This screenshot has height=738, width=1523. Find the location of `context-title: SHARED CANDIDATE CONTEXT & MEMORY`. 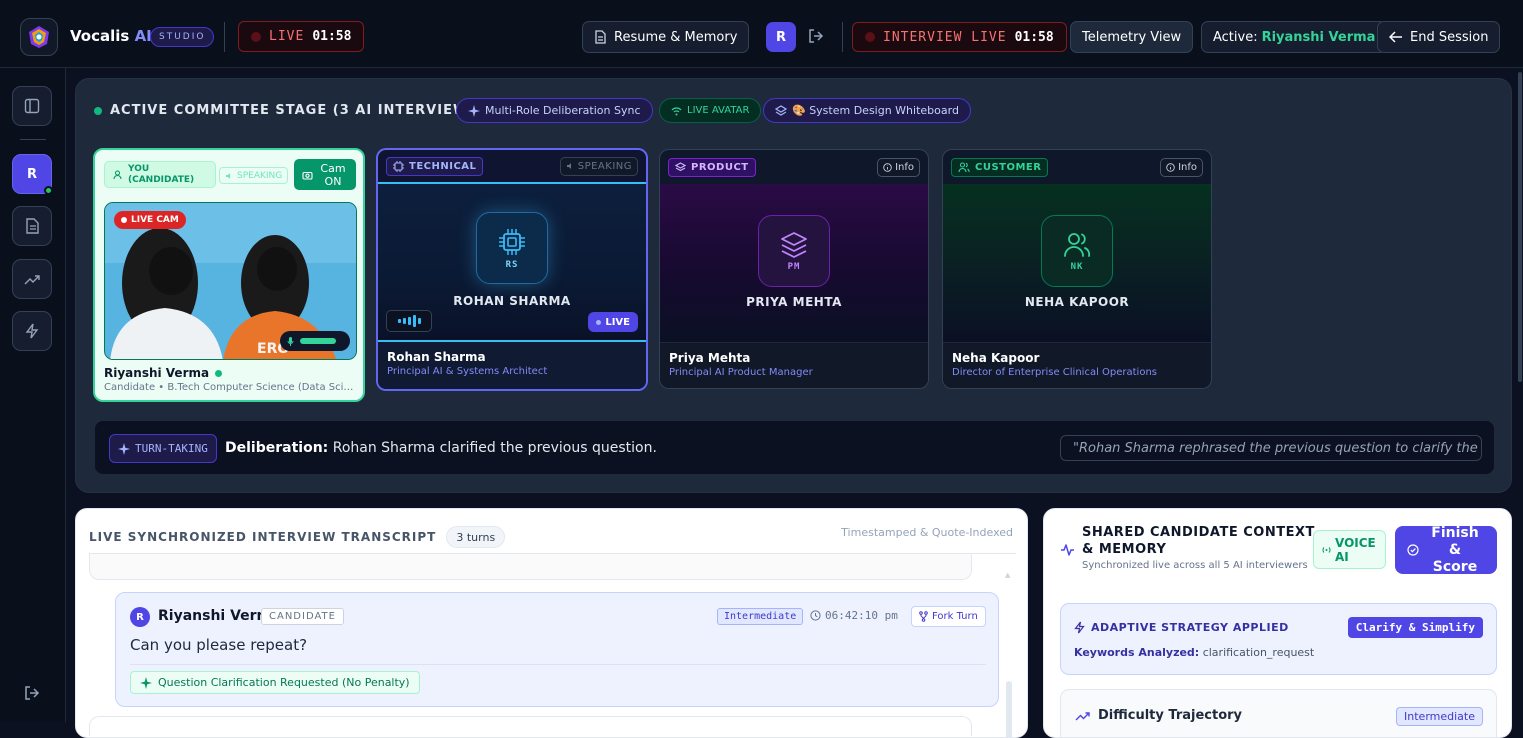

context-title: SHARED CANDIDATE CONTEXT & MEMORY is located at coordinates (1198, 541).